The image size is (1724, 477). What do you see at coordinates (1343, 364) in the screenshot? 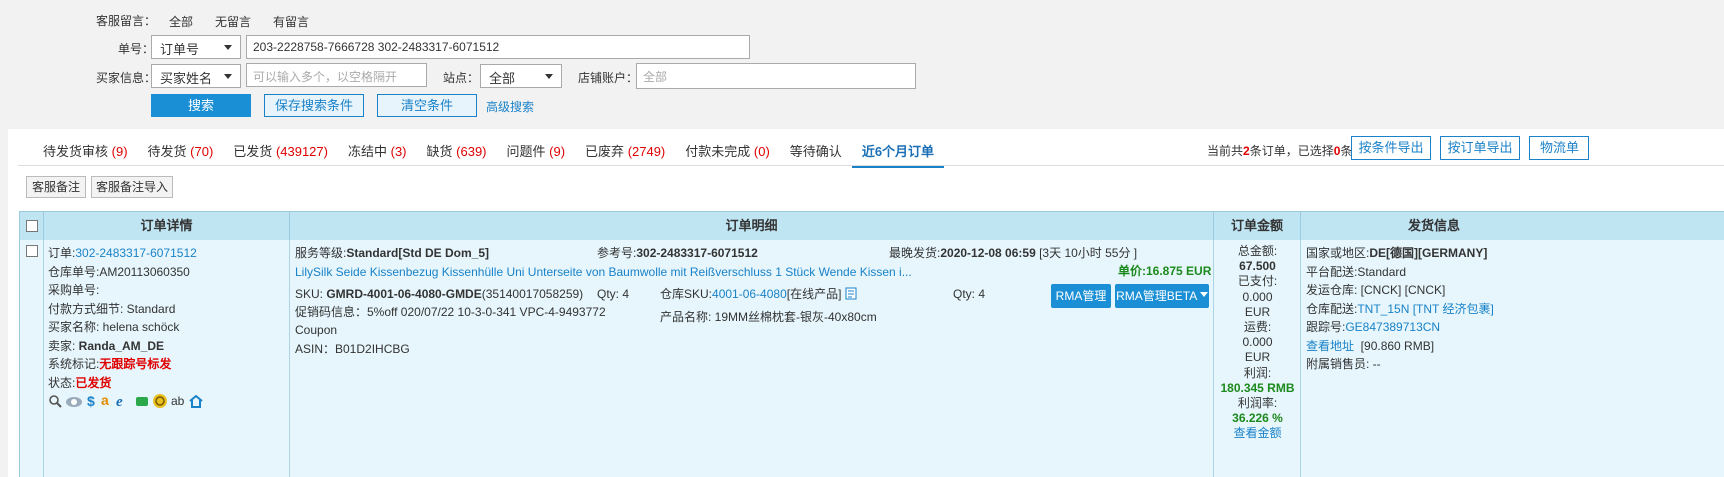
I see `sales-rep: 附属销售员: --` at bounding box center [1343, 364].